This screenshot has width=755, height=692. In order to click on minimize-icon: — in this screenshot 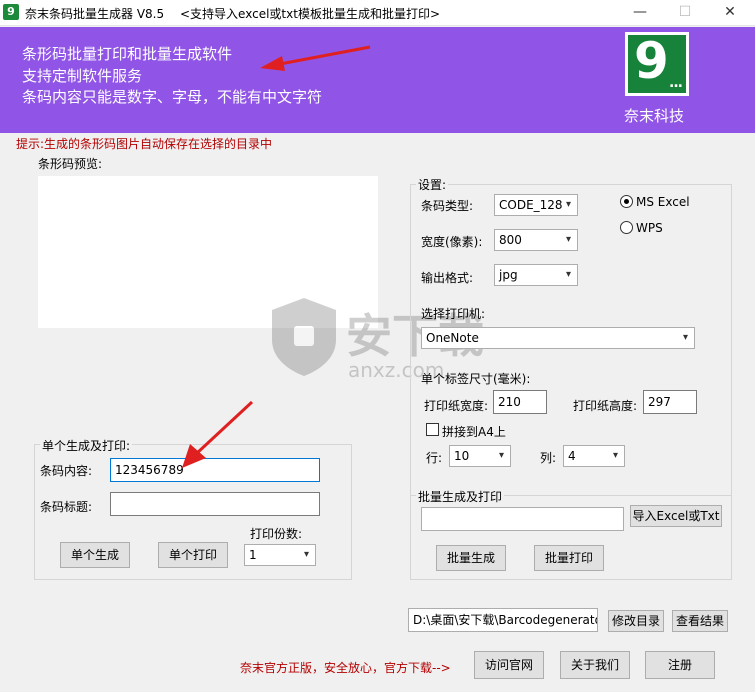, I will do `click(640, 12)`.